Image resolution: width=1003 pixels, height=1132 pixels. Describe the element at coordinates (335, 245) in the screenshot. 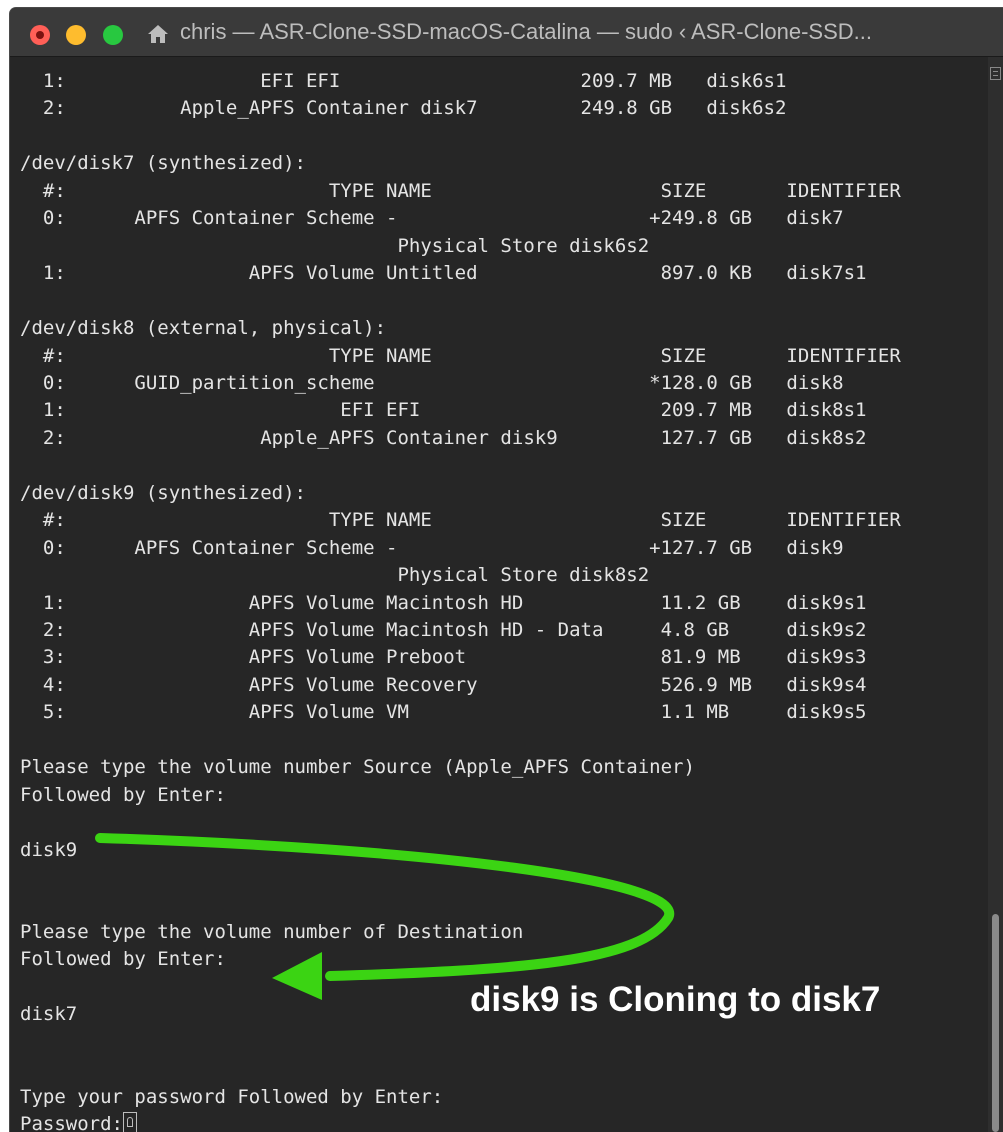

I see `terminal-line: Physical Store disk6s2` at that location.